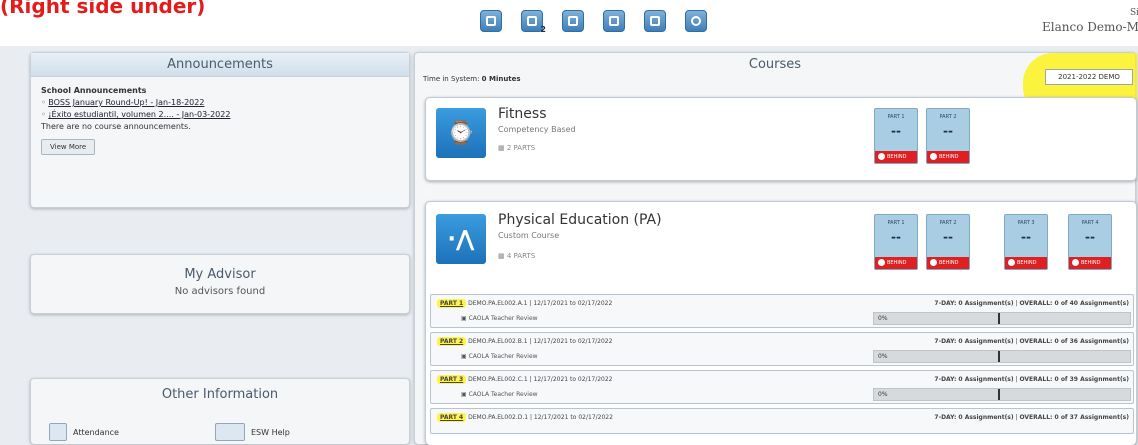 This screenshot has width=1138, height=445. I want to click on announcement-link: BOSS January Round-Up! - Jan-18-2022, so click(126, 102).